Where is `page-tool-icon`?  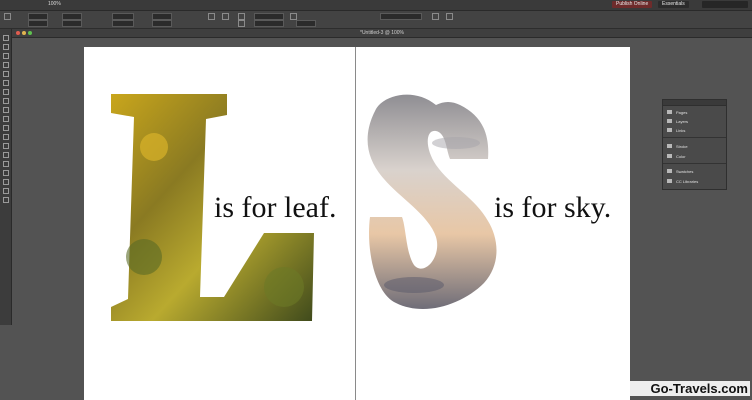 page-tool-icon is located at coordinates (6, 56).